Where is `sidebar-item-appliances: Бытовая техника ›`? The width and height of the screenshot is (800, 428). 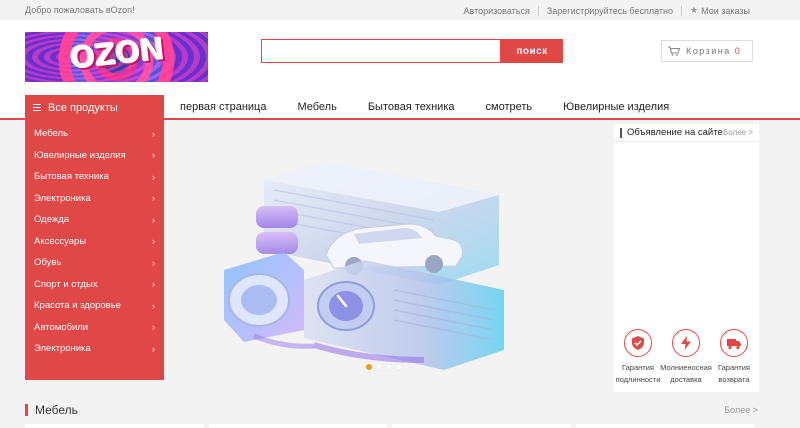 sidebar-item-appliances: Бытовая техника › is located at coordinates (94, 177).